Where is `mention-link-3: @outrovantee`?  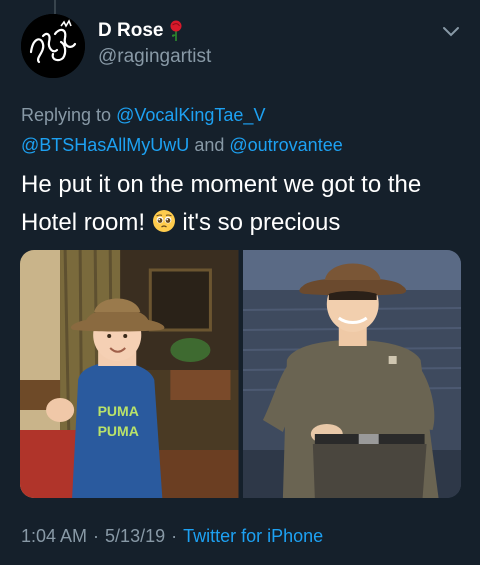 mention-link-3: @outrovantee is located at coordinates (285, 145).